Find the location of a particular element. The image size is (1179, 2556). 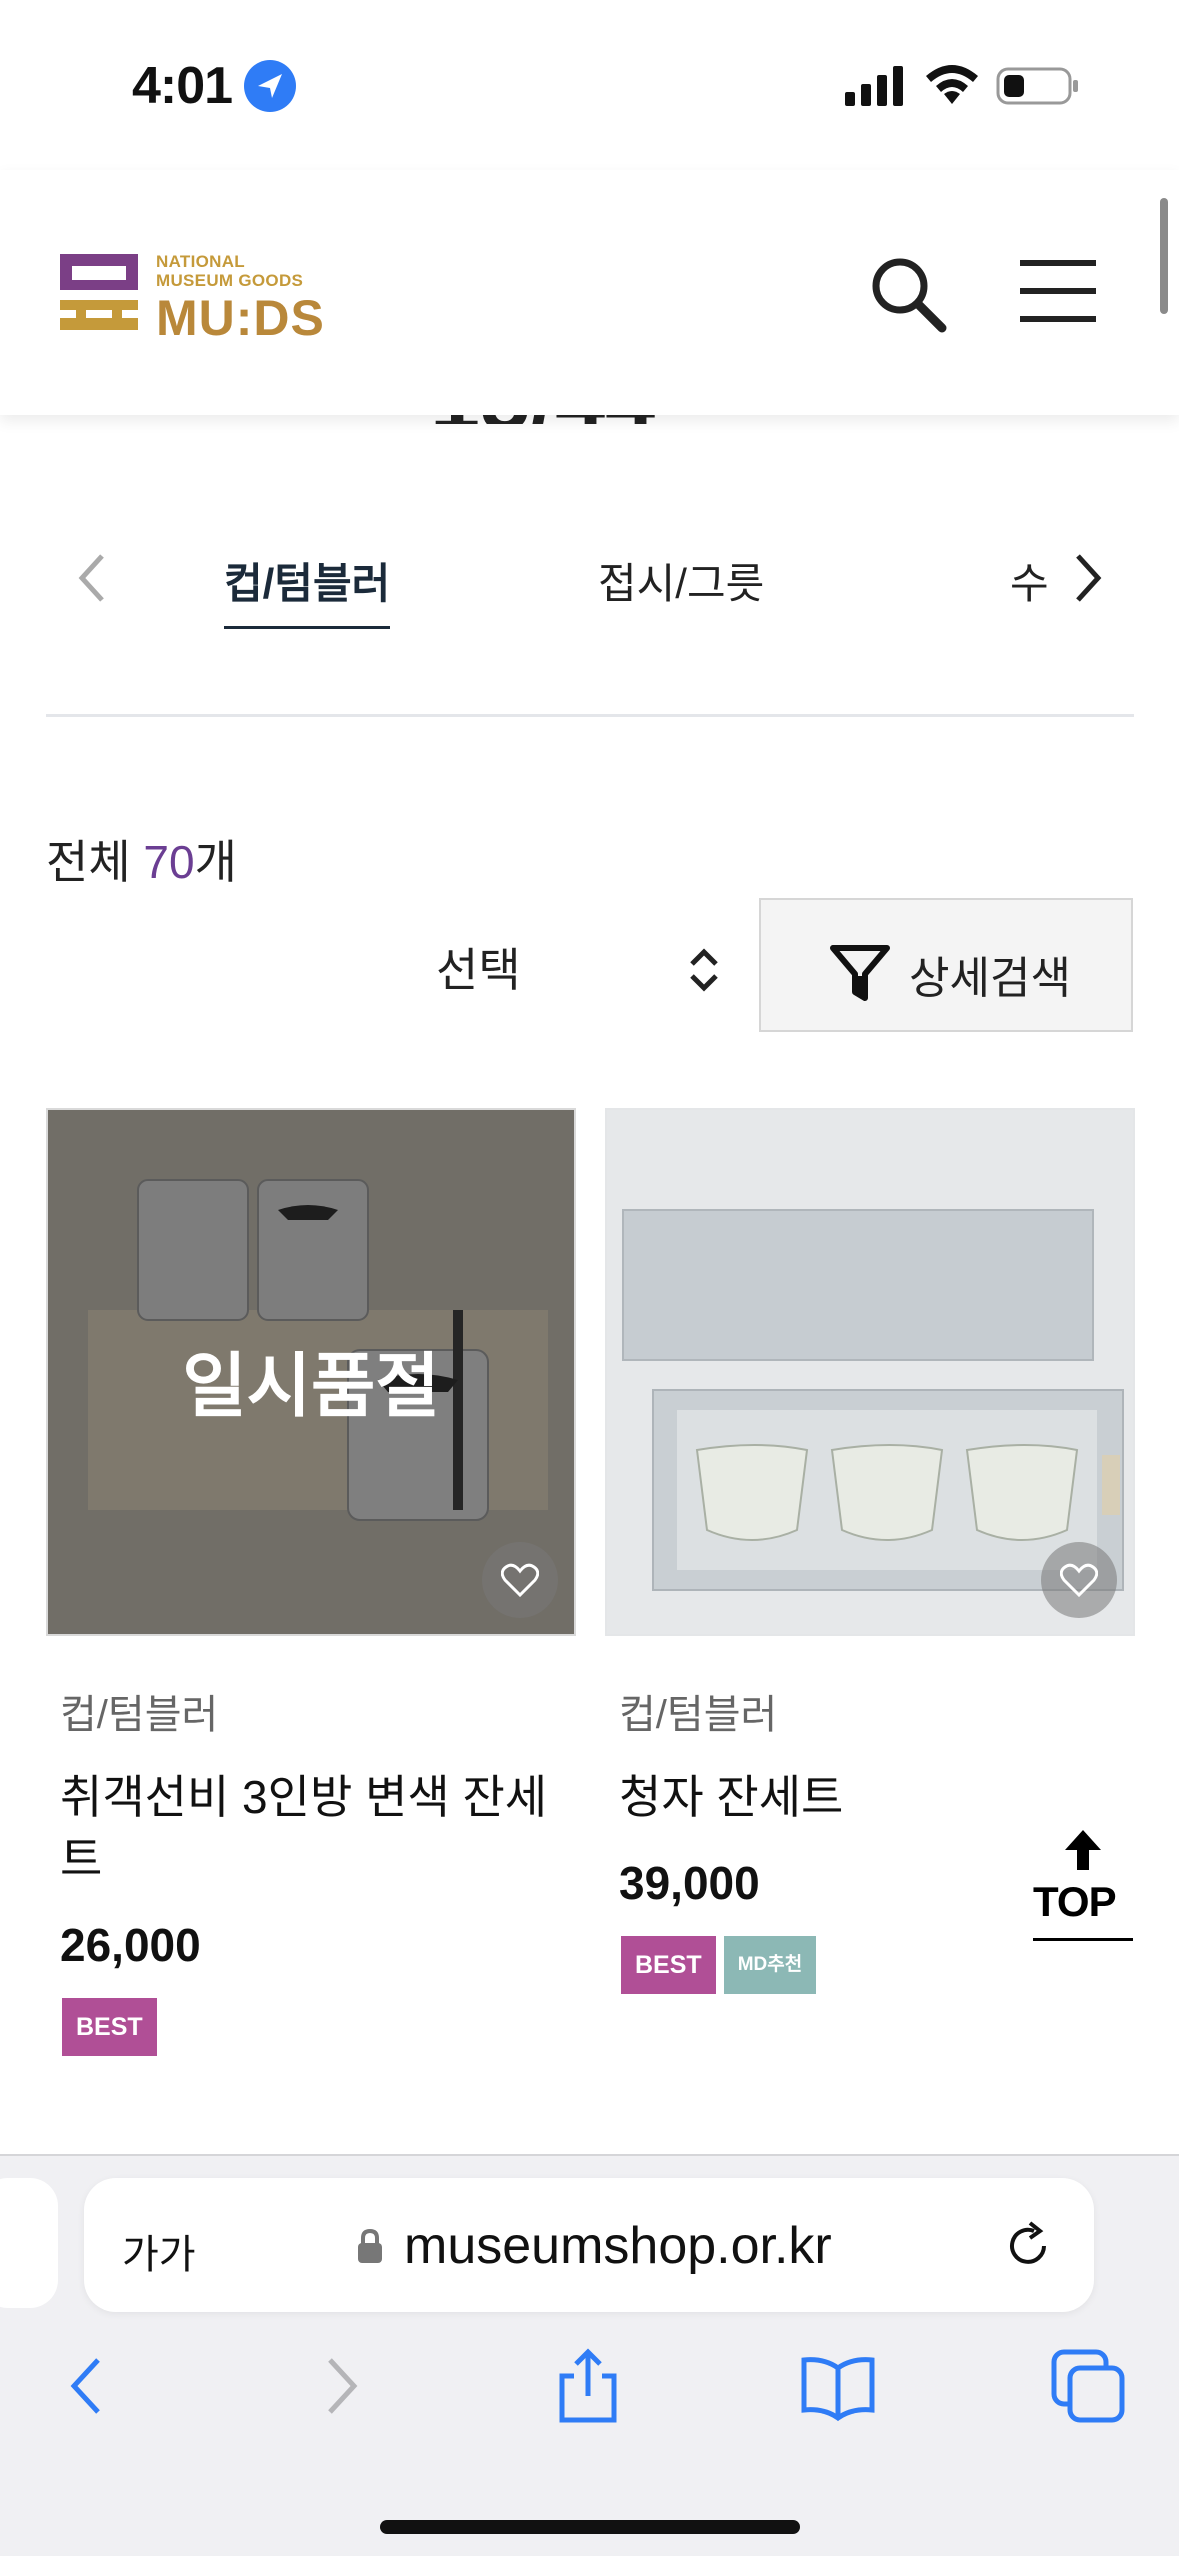

address-bar: 가가 museumshop.or.kr is located at coordinates (589, 2245).